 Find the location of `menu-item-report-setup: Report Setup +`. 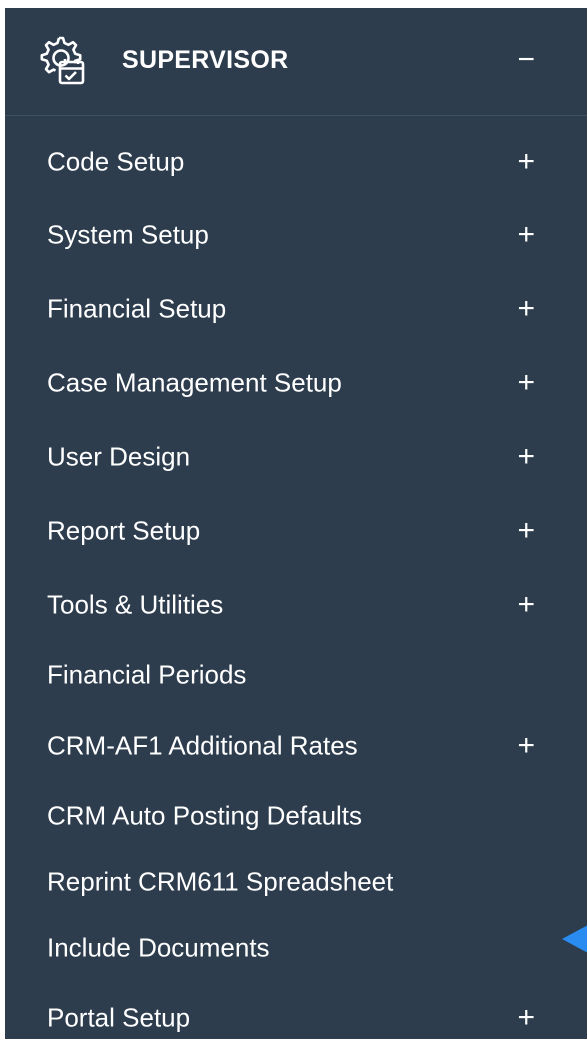

menu-item-report-setup: Report Setup + is located at coordinates (296, 531).